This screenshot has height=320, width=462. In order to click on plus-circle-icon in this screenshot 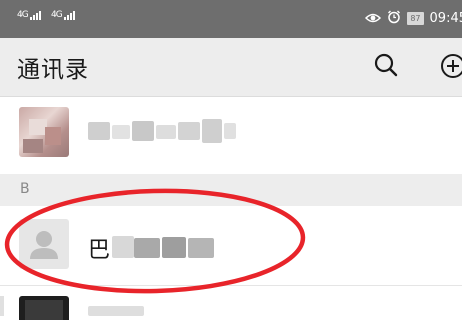, I will do `click(451, 66)`.